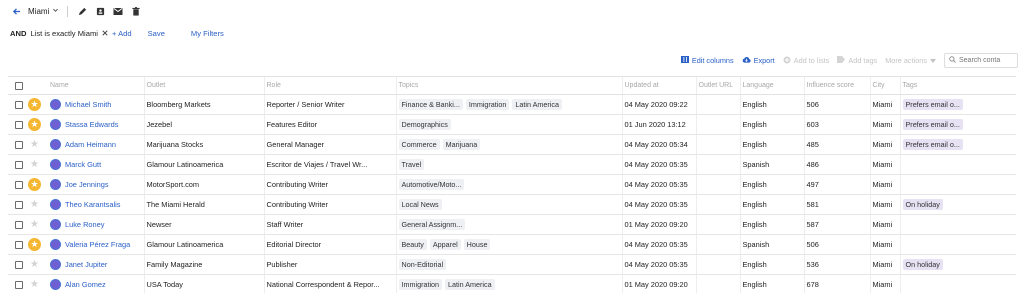 The height and width of the screenshot is (293, 1024). Describe the element at coordinates (957, 85) in the screenshot. I see `column-header-tags: Tags` at that location.